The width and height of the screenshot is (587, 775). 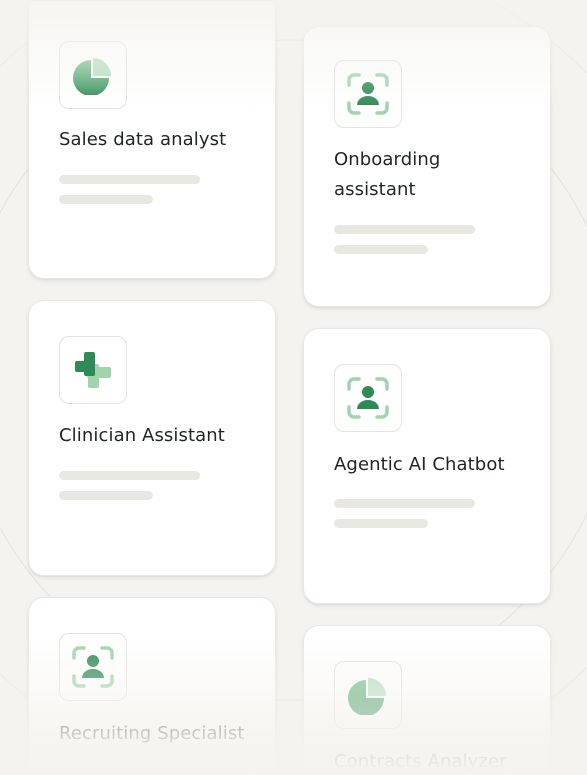 I want to click on medical-cross-icon, so click(x=93, y=370).